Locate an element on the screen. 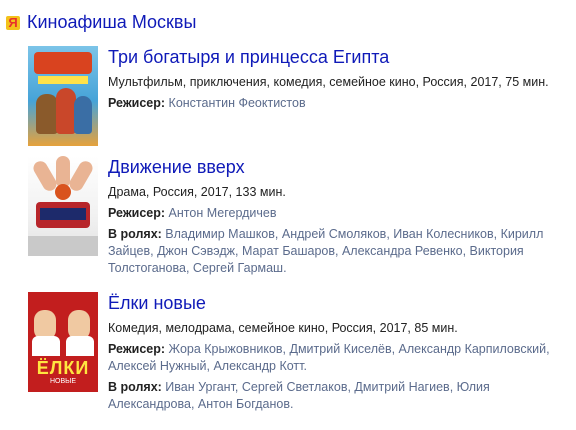 This screenshot has width=576, height=430. film-poster: ЁЛКИ НОВЫЕ is located at coordinates (63, 342).